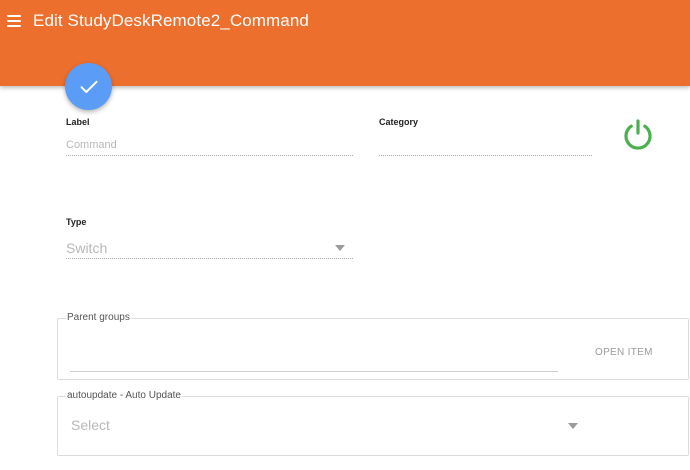  I want to click on autoupdate-select: Select, so click(90, 425).